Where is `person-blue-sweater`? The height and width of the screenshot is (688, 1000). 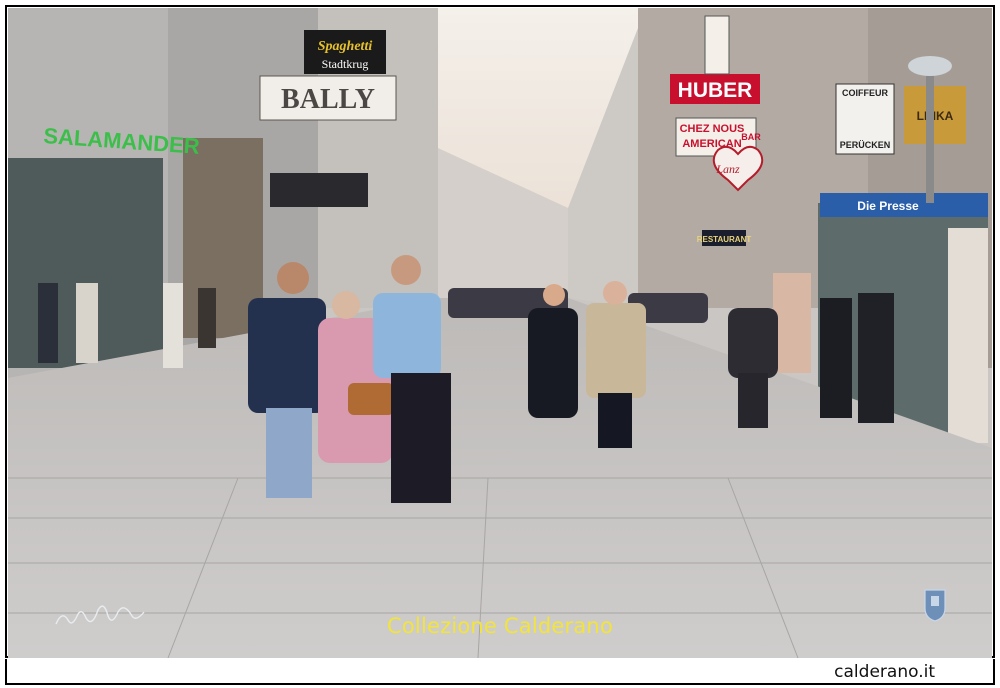
person-blue-sweater is located at coordinates (407, 335).